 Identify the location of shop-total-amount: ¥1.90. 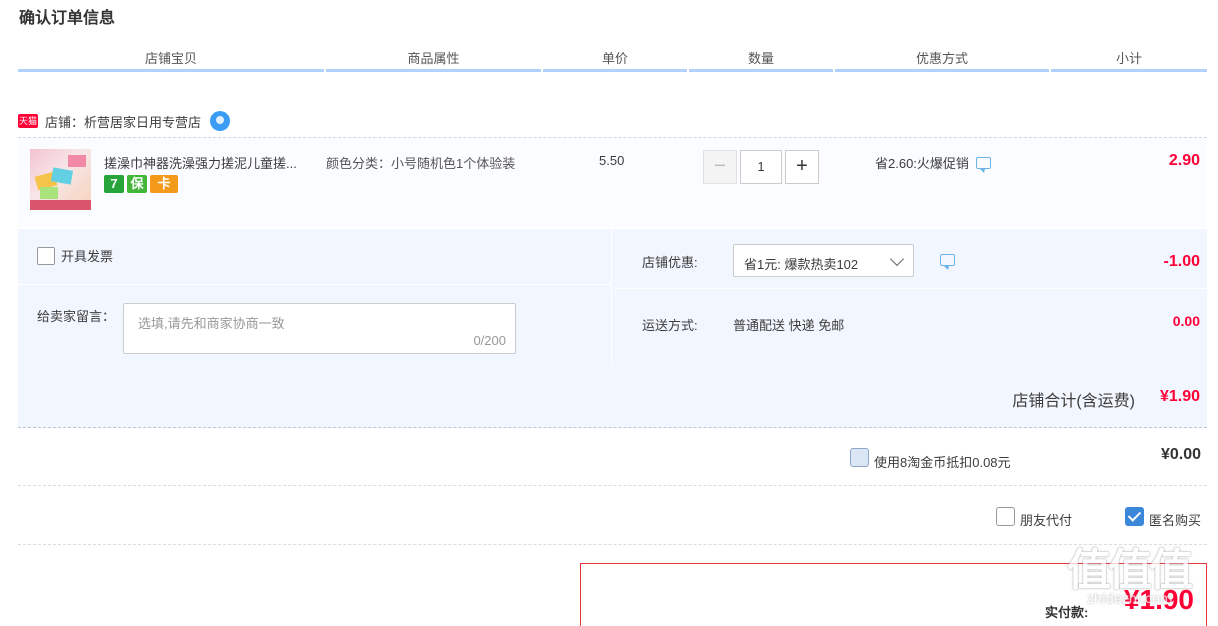
(1179, 396).